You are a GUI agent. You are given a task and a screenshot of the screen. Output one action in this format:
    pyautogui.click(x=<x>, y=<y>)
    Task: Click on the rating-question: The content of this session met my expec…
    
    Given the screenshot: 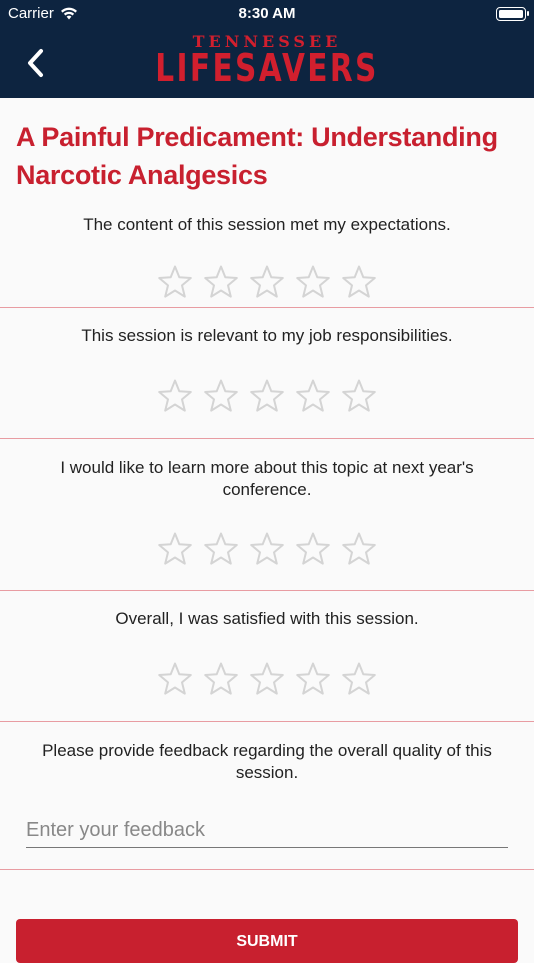 What is the action you would take?
    pyautogui.click(x=267, y=251)
    